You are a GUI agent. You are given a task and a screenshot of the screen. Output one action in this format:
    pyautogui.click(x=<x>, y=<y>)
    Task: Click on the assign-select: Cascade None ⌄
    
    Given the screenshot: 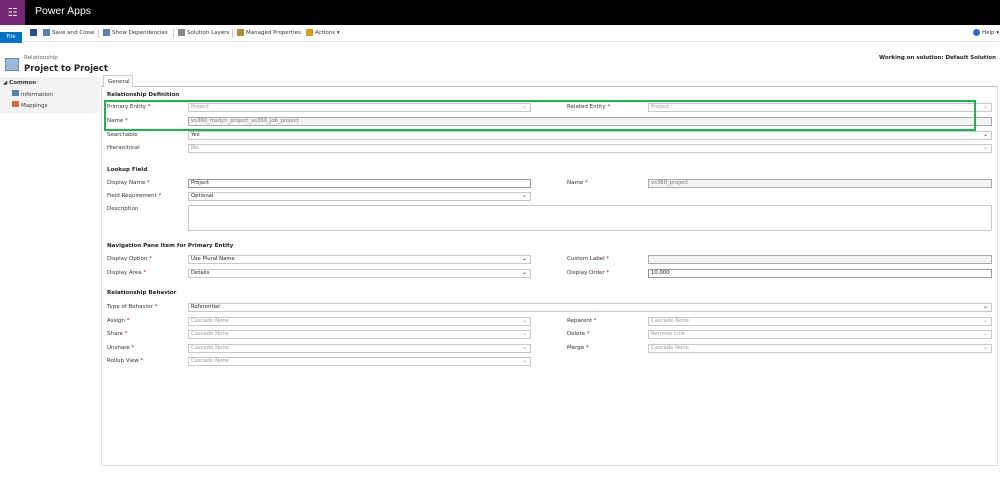 What is the action you would take?
    pyautogui.click(x=359, y=321)
    